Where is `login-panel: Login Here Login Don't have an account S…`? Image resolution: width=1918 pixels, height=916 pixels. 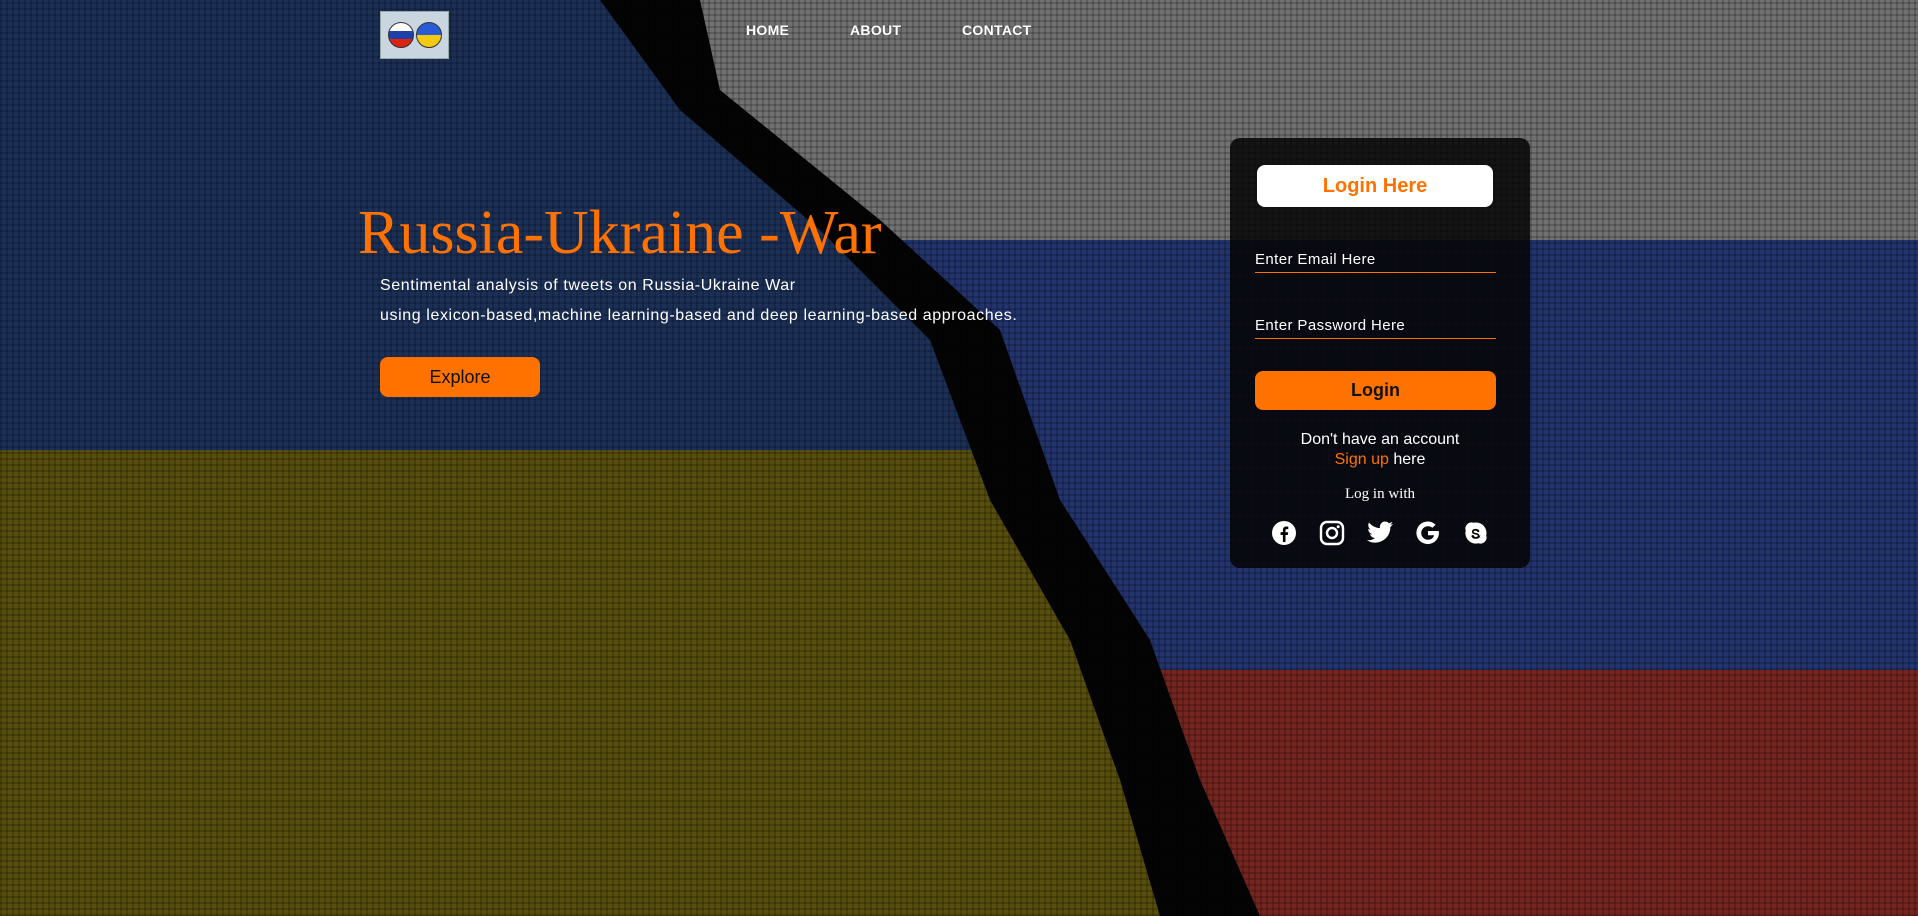 login-panel: Login Here Login Don't have an account S… is located at coordinates (1380, 353).